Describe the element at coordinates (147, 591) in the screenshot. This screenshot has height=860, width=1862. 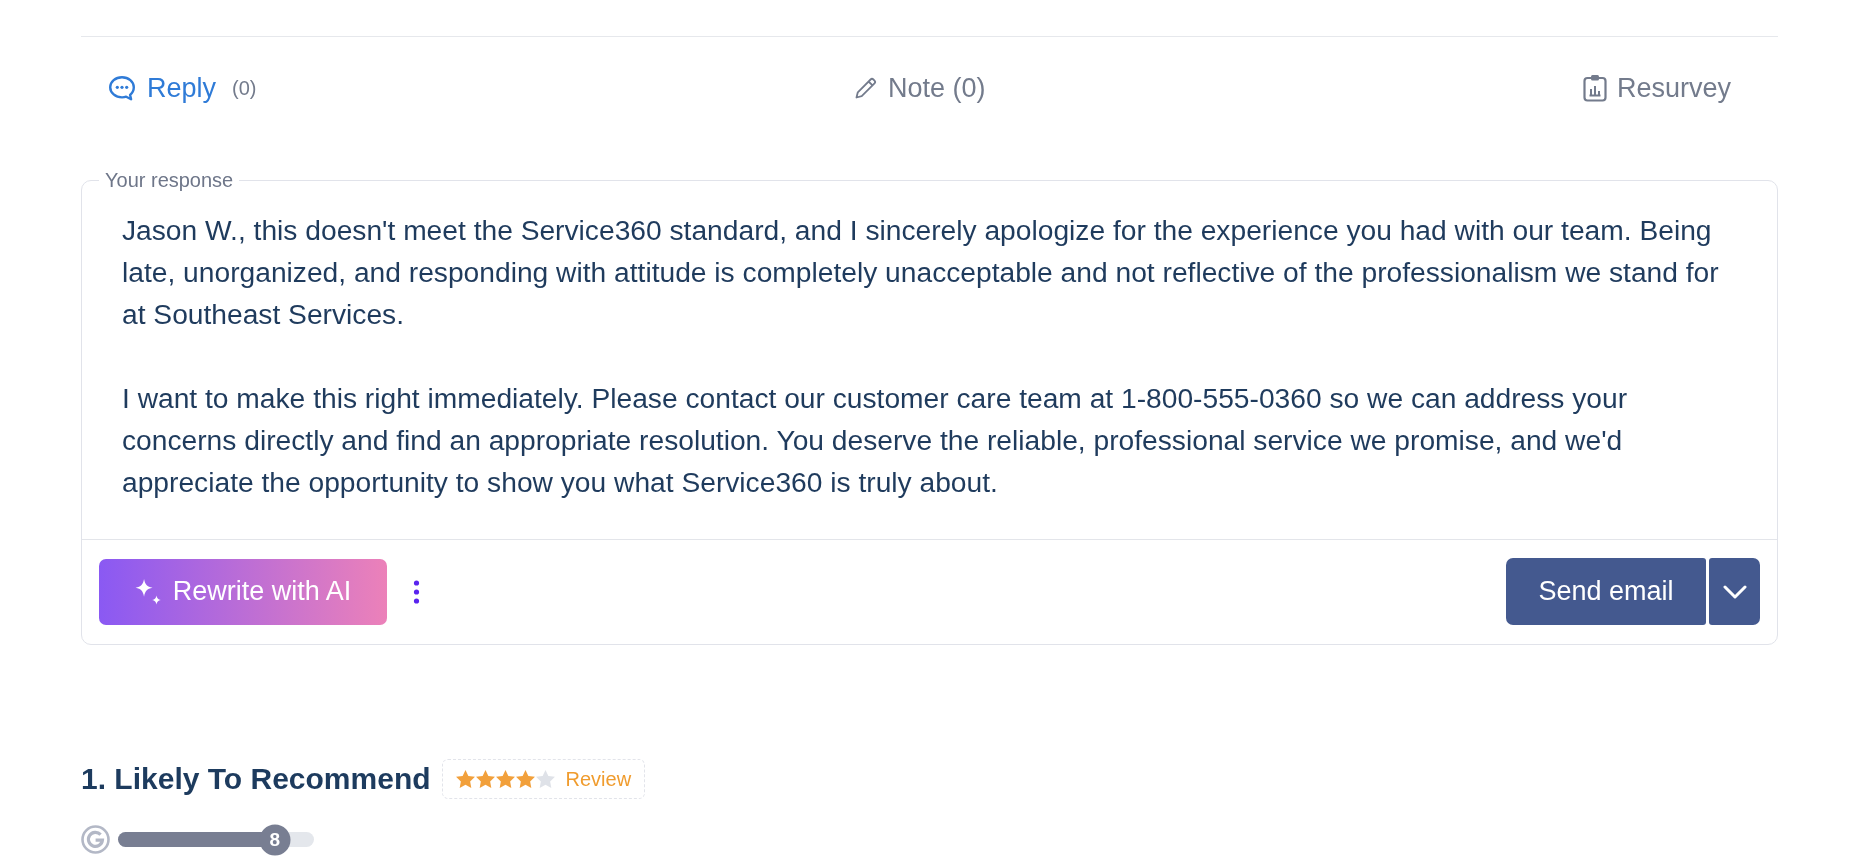
I see `sparkle-icon` at that location.